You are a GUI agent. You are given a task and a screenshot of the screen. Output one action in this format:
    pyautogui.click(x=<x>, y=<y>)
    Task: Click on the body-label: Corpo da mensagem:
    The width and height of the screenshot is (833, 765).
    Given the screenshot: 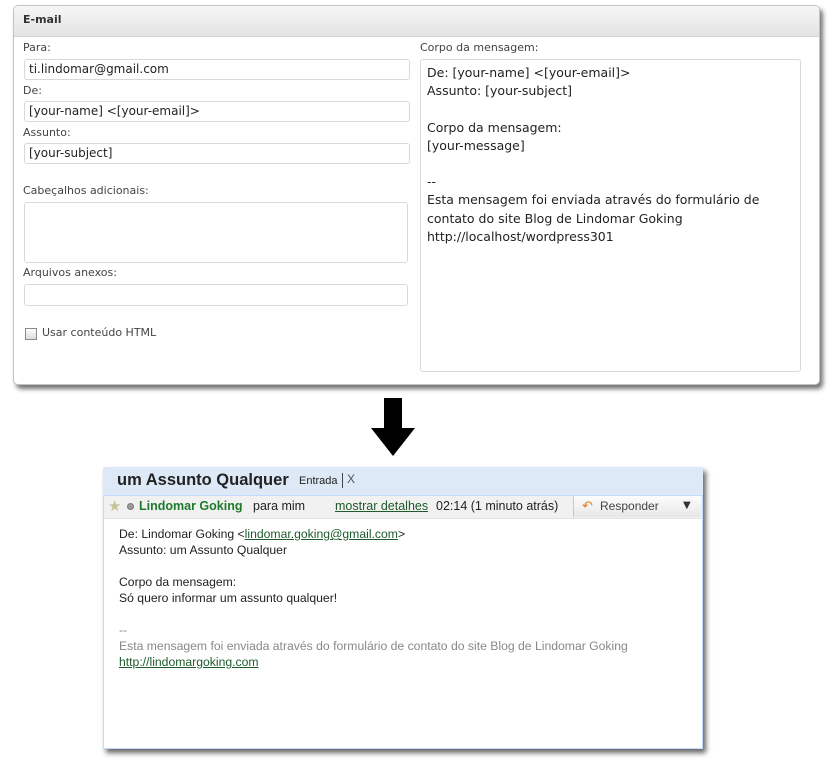 What is the action you would take?
    pyautogui.click(x=479, y=47)
    